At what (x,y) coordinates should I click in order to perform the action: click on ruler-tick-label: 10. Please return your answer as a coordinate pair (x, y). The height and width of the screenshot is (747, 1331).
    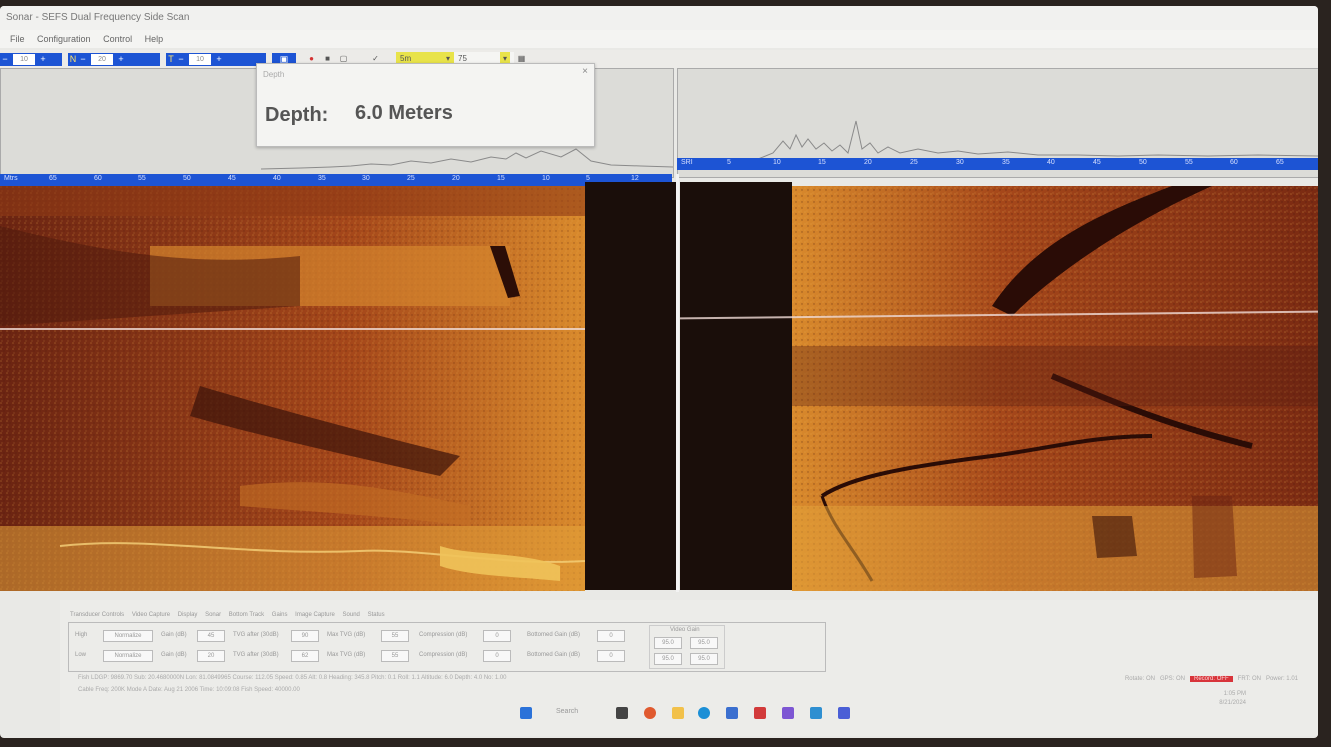
    Looking at the image, I should click on (546, 178).